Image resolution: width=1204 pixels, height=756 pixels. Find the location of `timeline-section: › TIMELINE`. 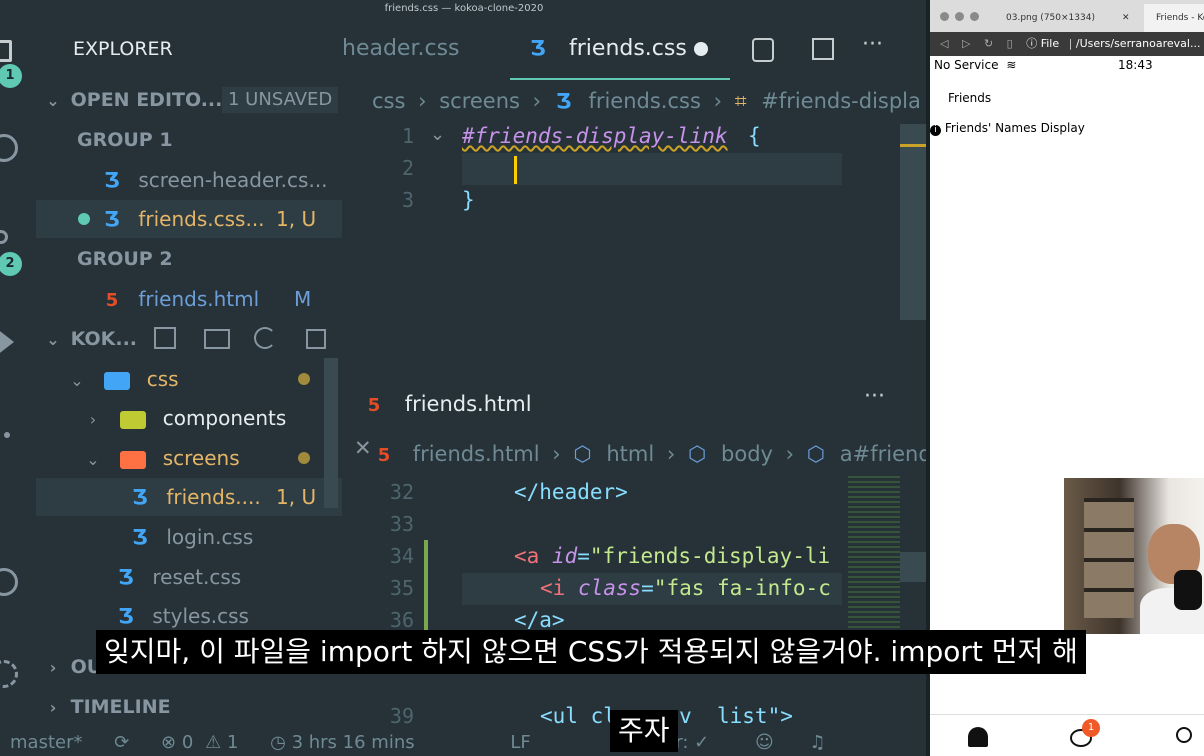

timeline-section: › TIMELINE is located at coordinates (189, 707).